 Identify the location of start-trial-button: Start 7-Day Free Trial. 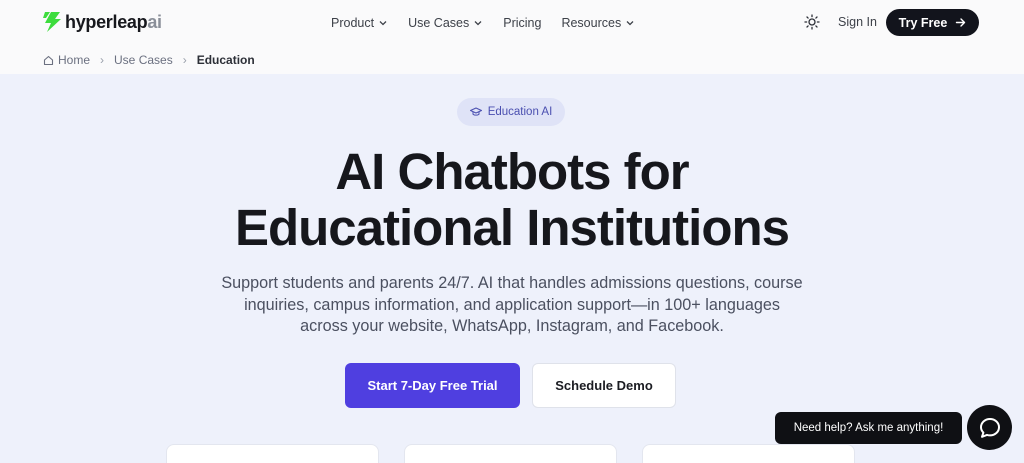
(432, 385).